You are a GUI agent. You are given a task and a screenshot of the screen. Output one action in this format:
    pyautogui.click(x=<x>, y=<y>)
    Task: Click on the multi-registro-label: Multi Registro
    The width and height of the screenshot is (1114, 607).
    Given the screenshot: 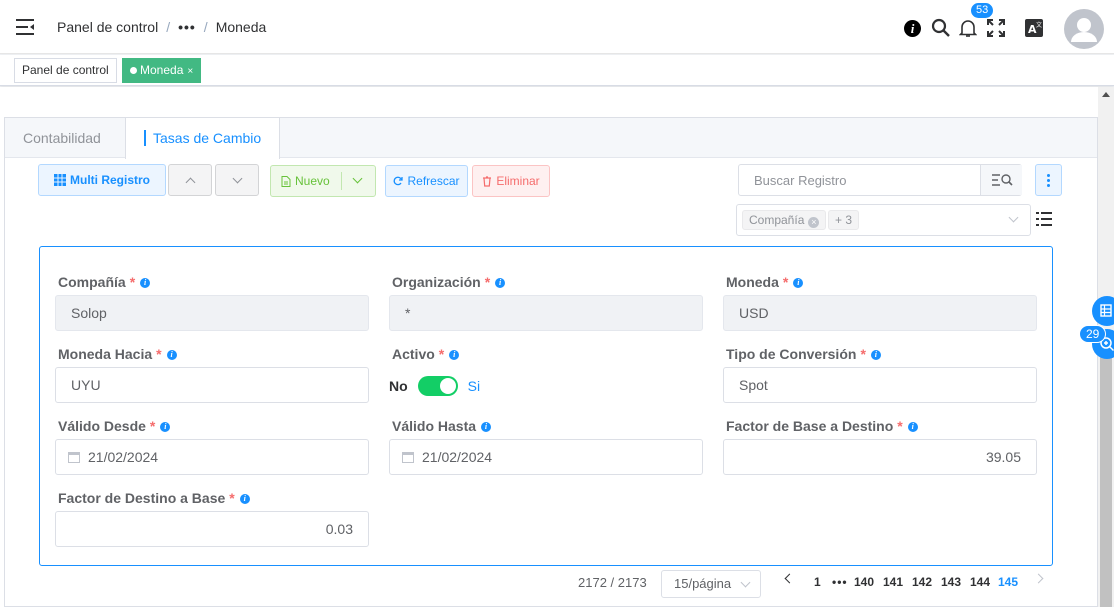 What is the action you would take?
    pyautogui.click(x=110, y=180)
    